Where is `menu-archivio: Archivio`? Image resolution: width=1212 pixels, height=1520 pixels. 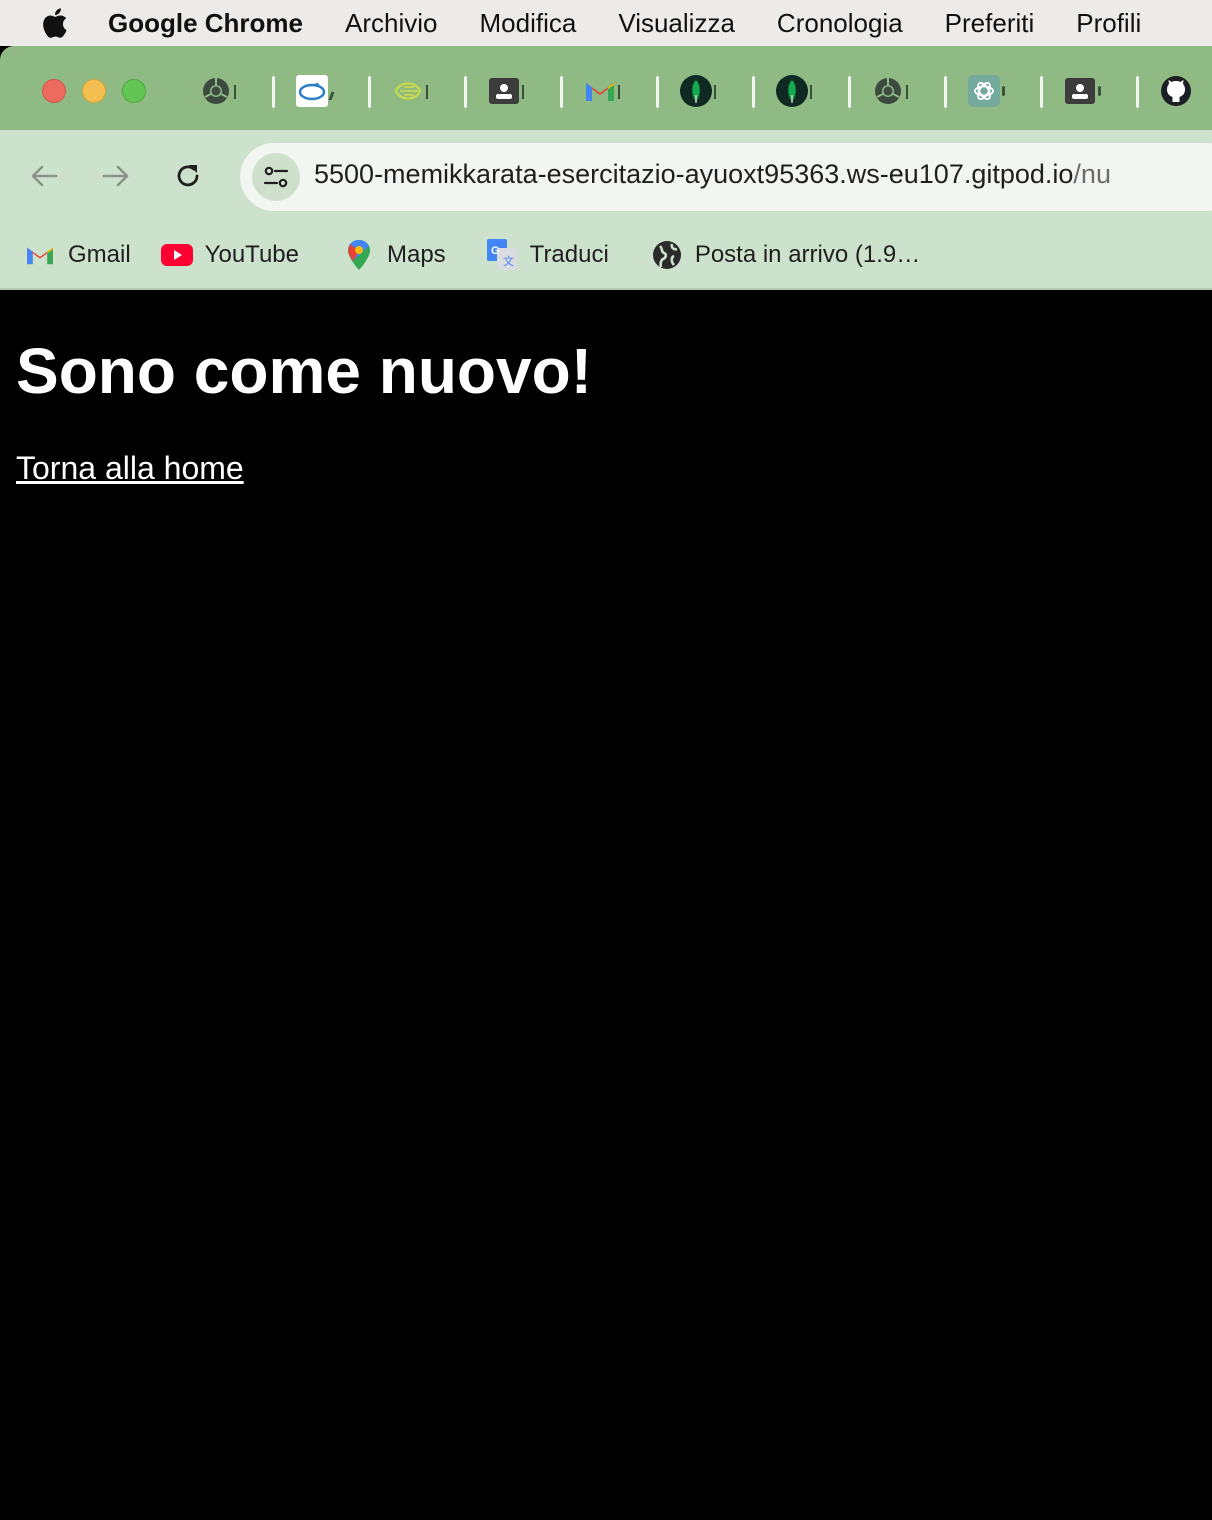 menu-archivio: Archivio is located at coordinates (391, 23).